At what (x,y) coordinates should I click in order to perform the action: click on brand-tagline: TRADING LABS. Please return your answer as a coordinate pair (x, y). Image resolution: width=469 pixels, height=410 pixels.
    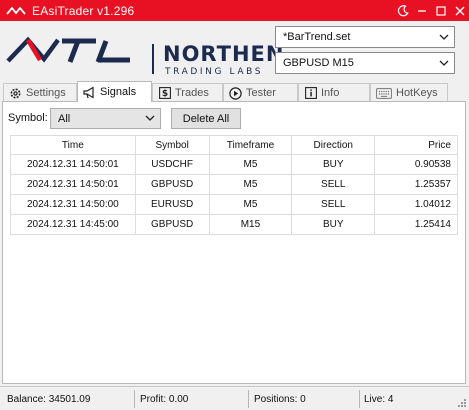
    Looking at the image, I should click on (214, 72).